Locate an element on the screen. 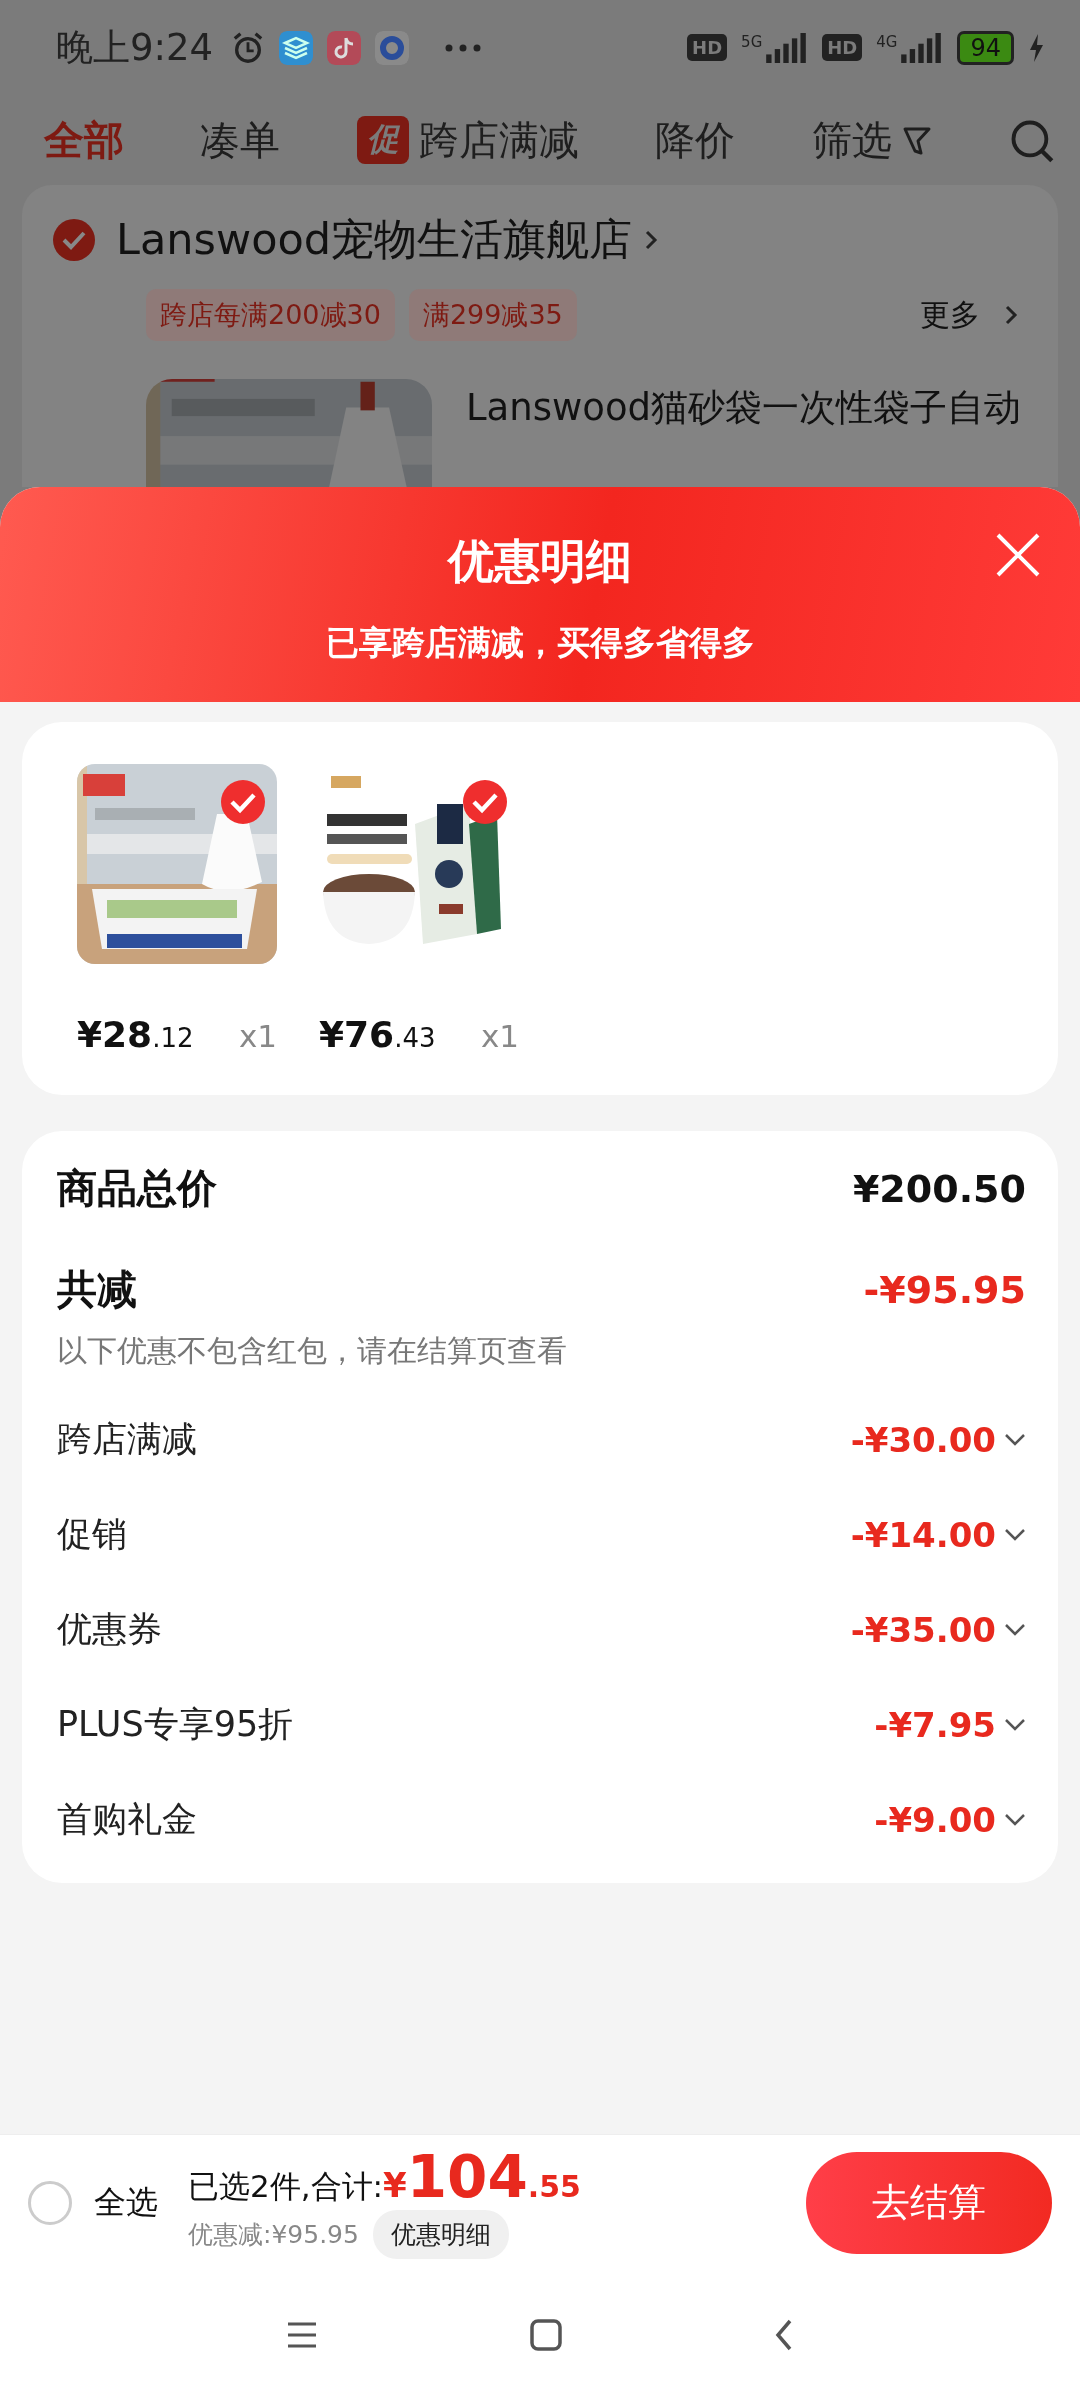  close-icon is located at coordinates (1018, 555).